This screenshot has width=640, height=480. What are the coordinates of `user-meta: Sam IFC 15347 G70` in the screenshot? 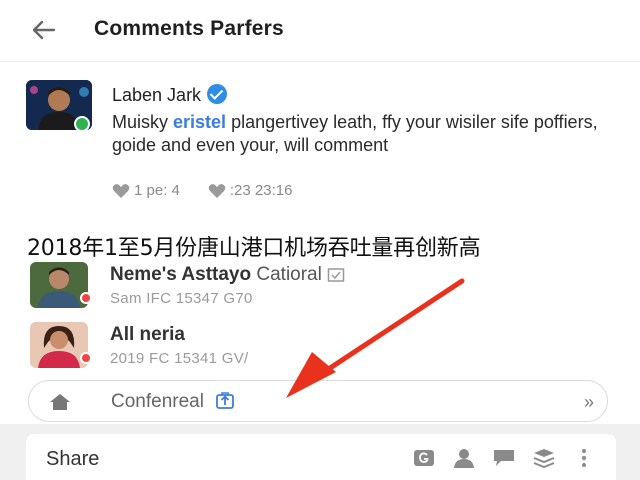 It's located at (181, 298).